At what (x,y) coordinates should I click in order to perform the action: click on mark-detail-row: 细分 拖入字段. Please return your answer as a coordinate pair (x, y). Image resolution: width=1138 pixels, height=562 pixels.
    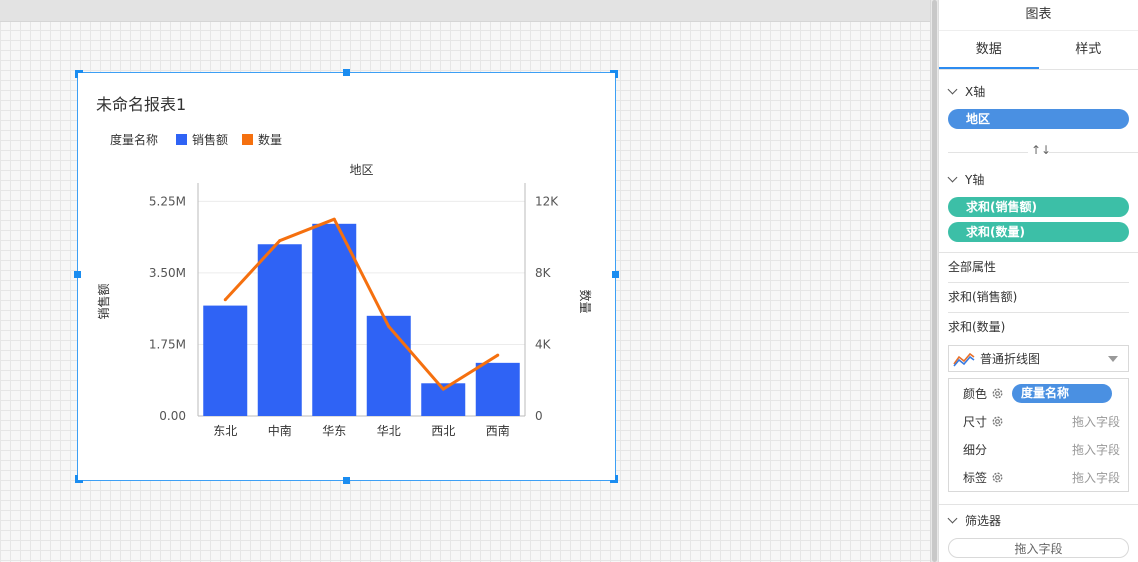
    Looking at the image, I should click on (1038, 449).